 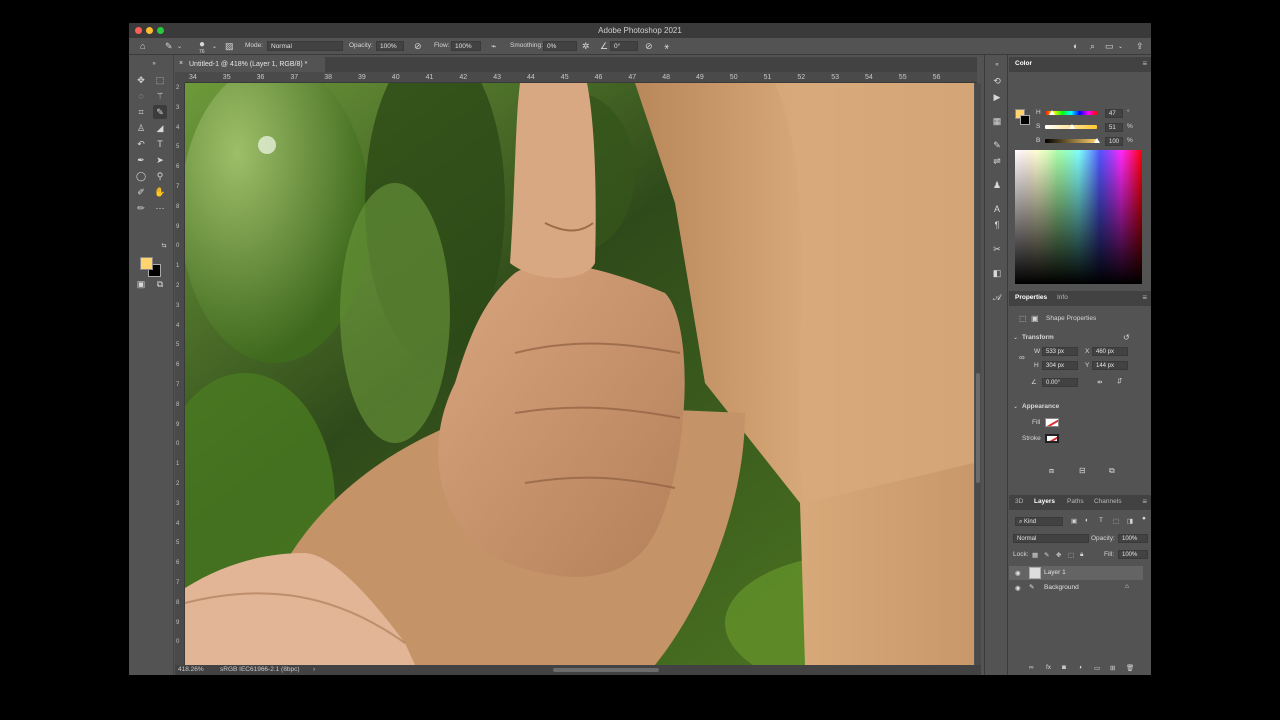 What do you see at coordinates (1101, 520) in the screenshot?
I see `filter-type-icon: T` at bounding box center [1101, 520].